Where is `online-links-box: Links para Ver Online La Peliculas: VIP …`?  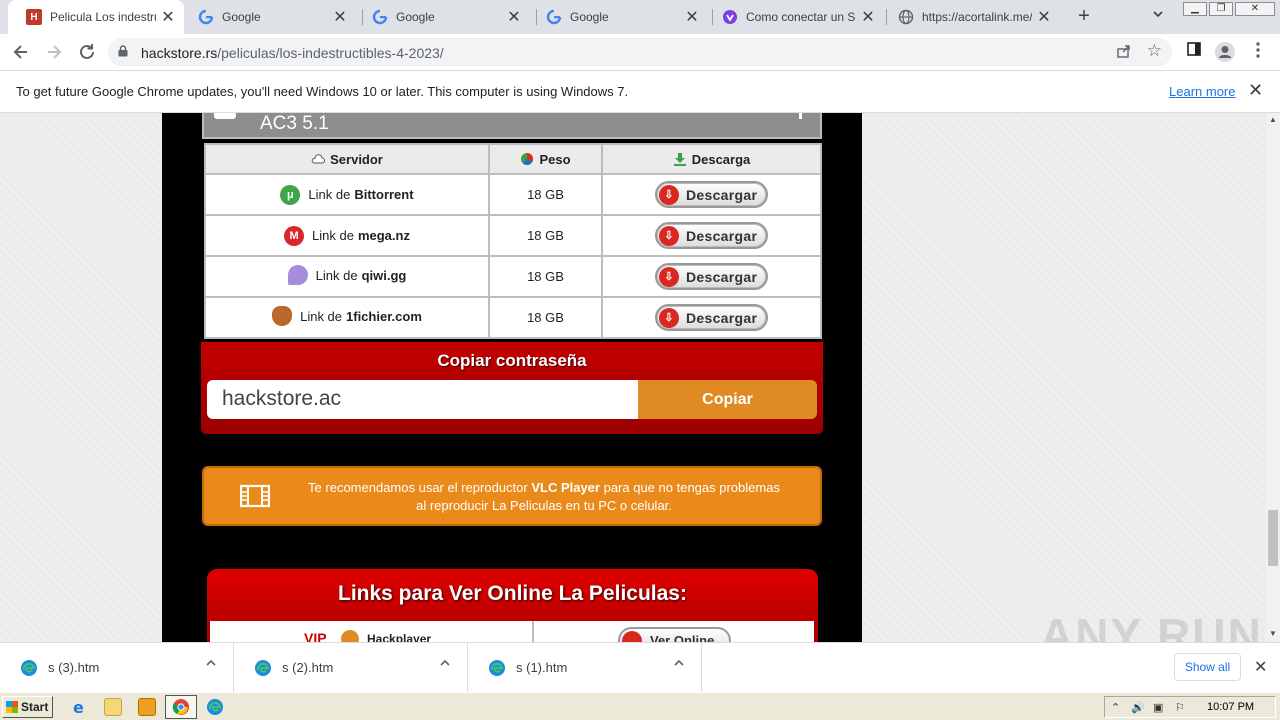 online-links-box: Links para Ver Online La Peliculas: VIP … is located at coordinates (512, 605).